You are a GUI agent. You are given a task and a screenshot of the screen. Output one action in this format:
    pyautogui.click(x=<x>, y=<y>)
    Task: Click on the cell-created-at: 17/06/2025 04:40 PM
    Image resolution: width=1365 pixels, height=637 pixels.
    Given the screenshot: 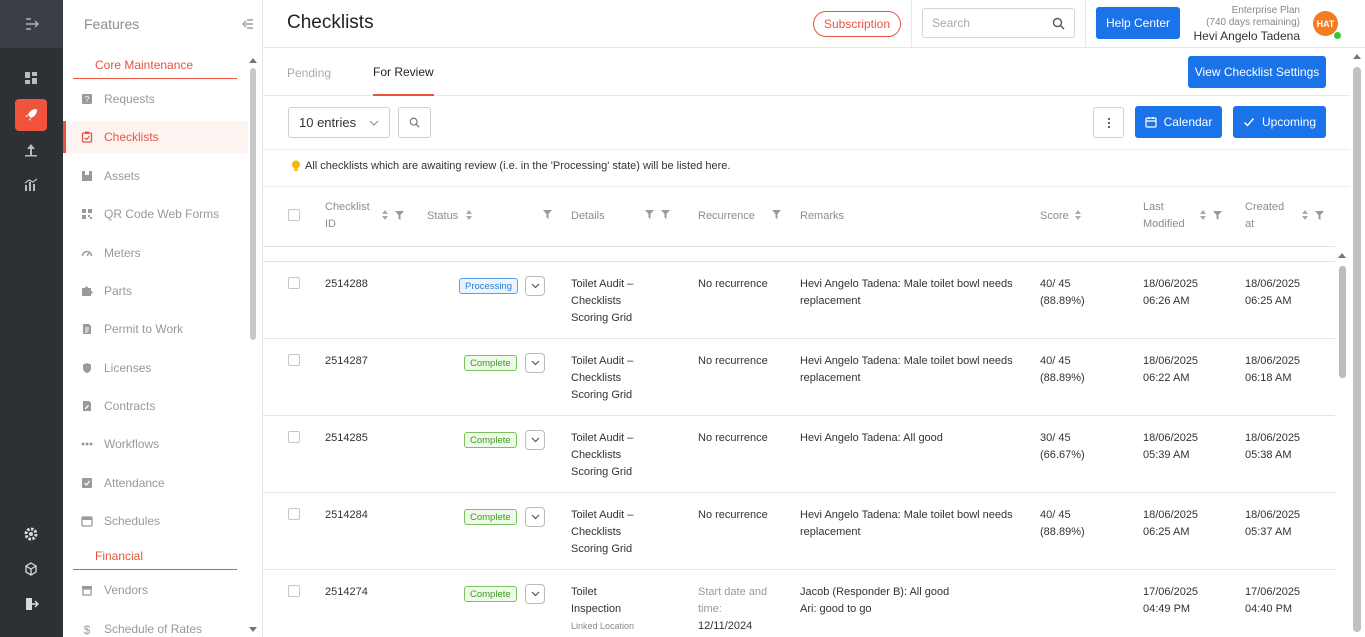 What is the action you would take?
    pyautogui.click(x=1273, y=600)
    